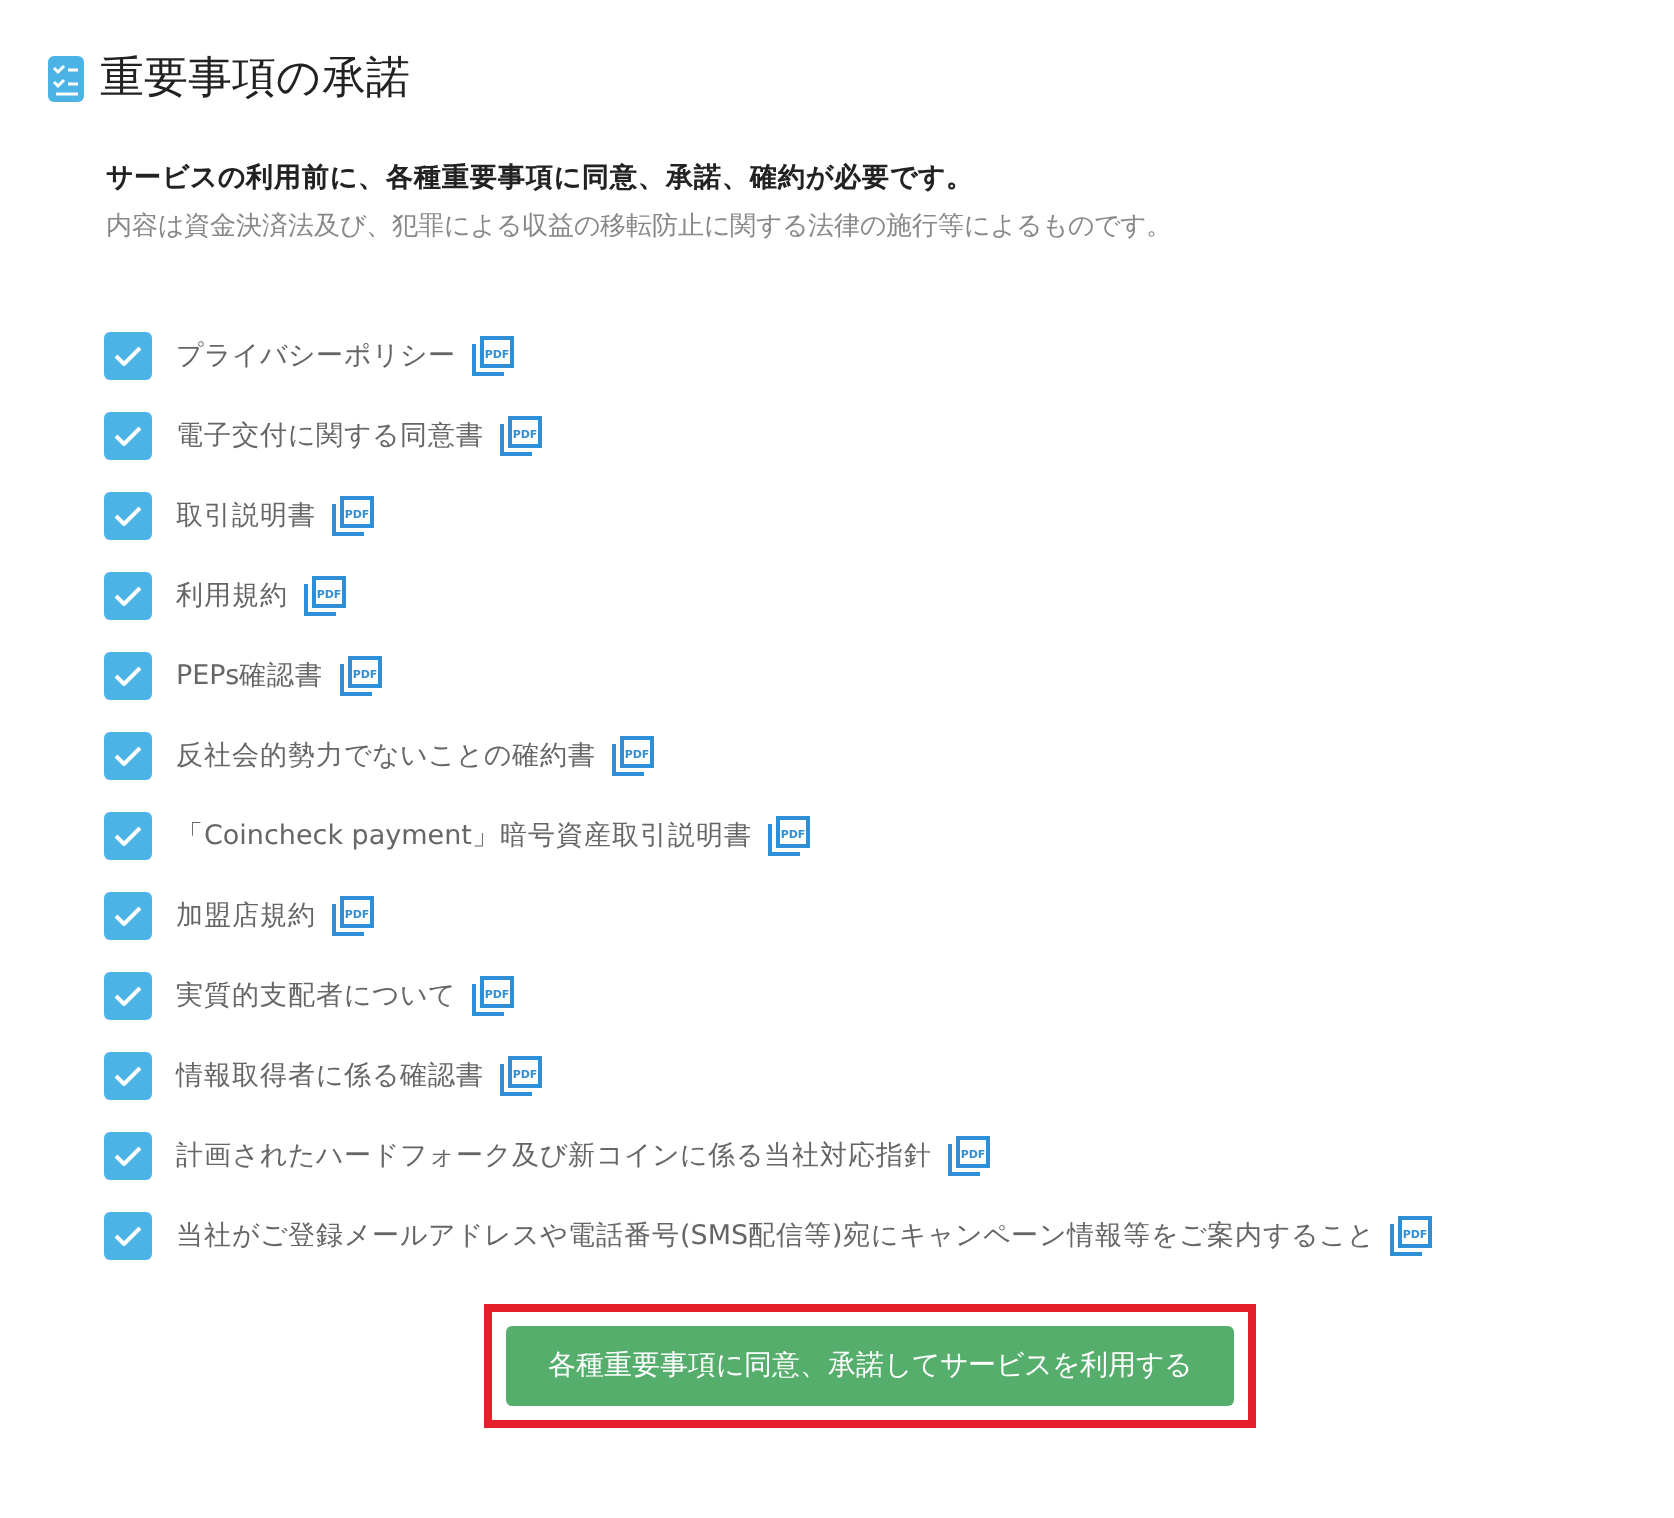  What do you see at coordinates (775, 1236) in the screenshot?
I see `agreement-label: 当社がご登録メールアドレスや電話番号(SMS配信等)宛にキャンペーン情報等をご案内すること` at bounding box center [775, 1236].